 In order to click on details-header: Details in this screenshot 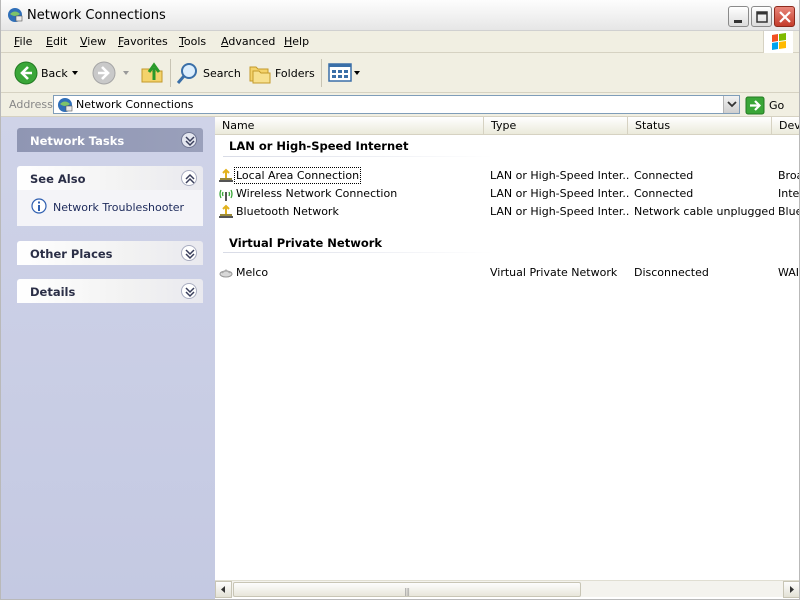, I will do `click(110, 291)`.